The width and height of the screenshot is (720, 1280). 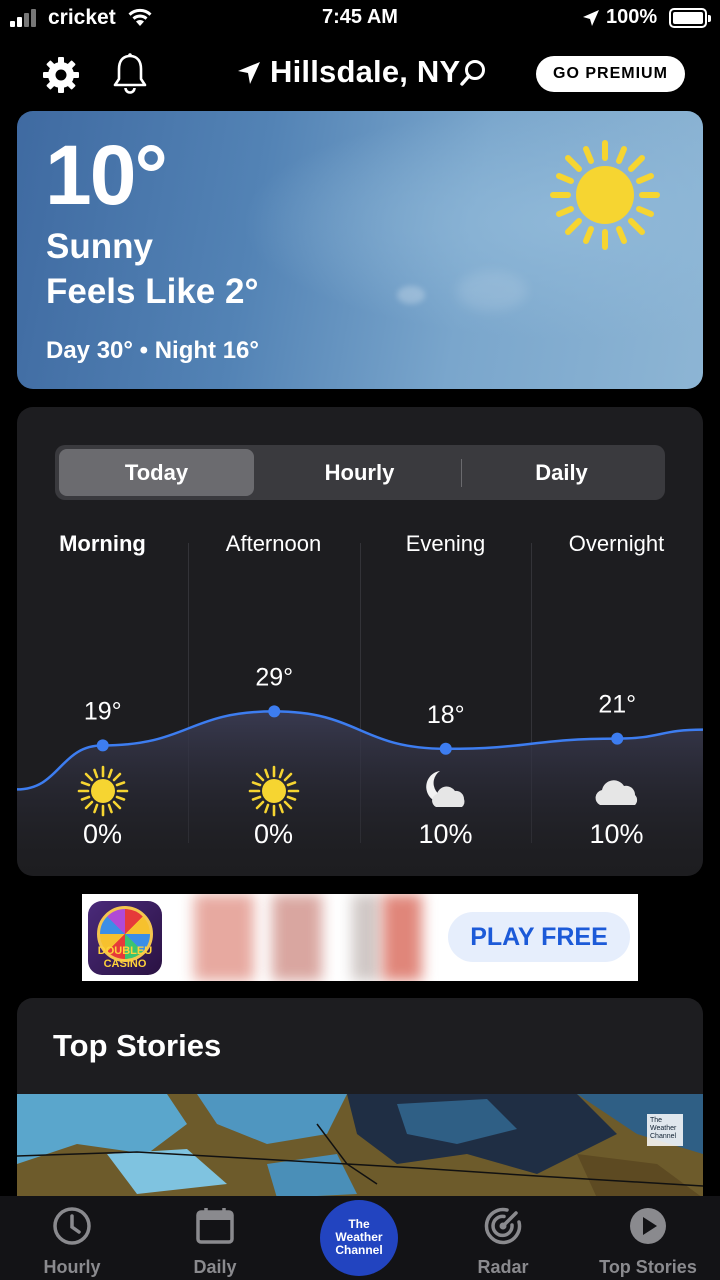 What do you see at coordinates (445, 808) in the screenshot?
I see `period-cell-evening: 10%` at bounding box center [445, 808].